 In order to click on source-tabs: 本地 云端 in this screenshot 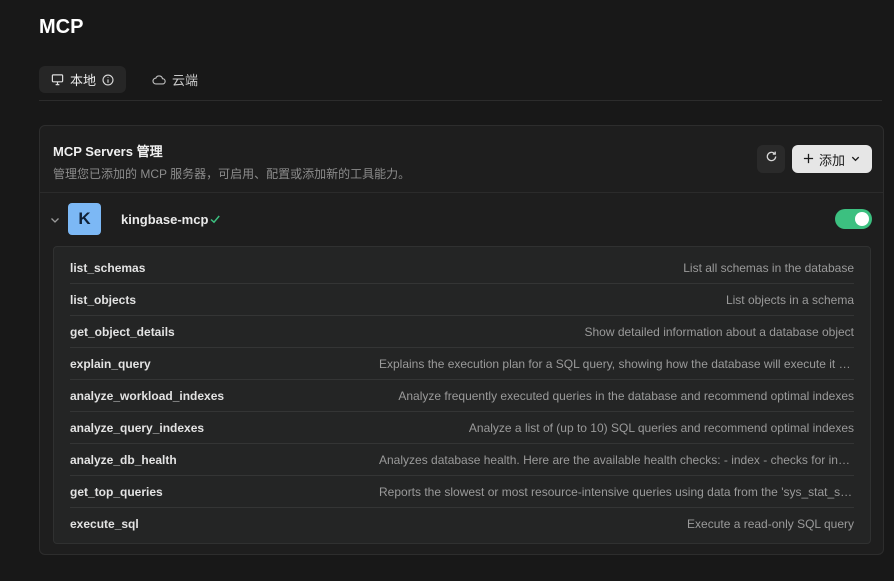, I will do `click(460, 83)`.